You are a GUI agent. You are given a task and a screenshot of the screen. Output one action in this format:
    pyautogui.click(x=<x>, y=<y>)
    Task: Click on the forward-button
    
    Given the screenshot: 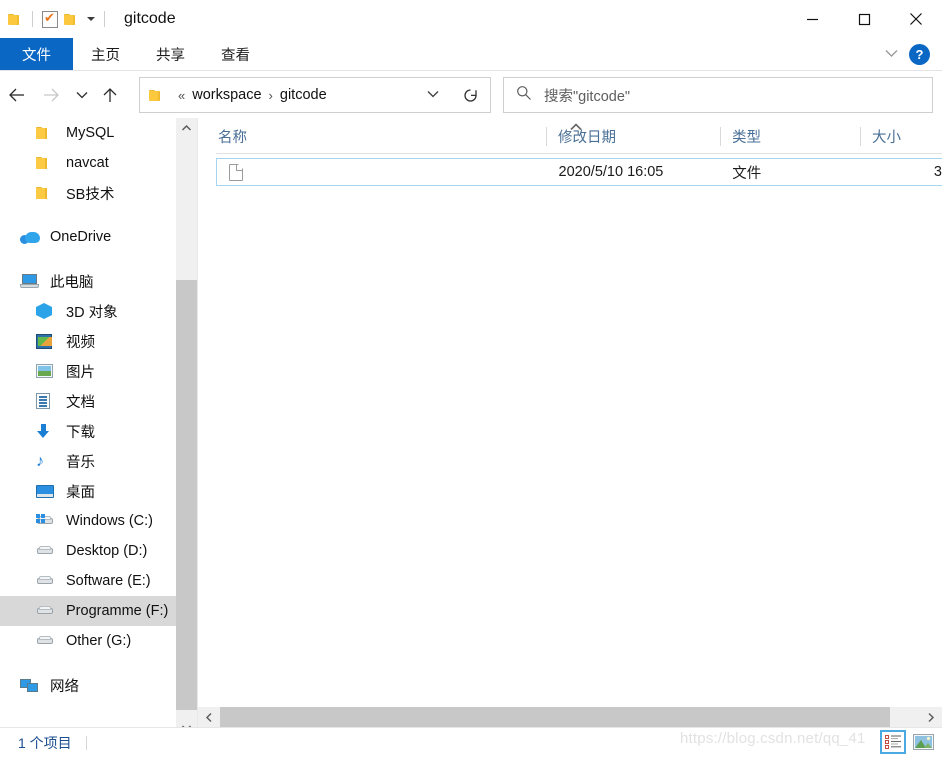 What is the action you would take?
    pyautogui.click(x=51, y=94)
    